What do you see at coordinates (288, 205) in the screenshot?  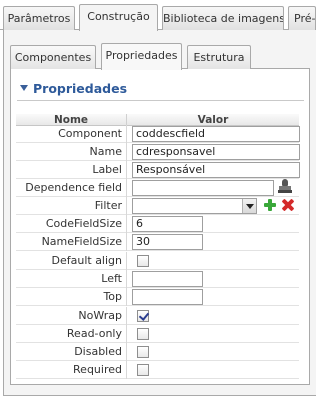 I see `delete-icon` at bounding box center [288, 205].